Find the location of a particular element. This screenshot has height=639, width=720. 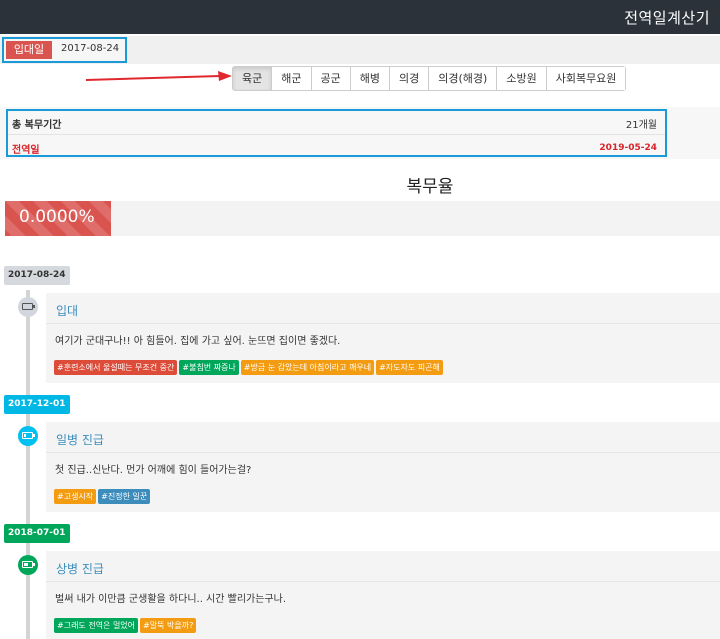

hashtag-label: #진정한 일꾼 is located at coordinates (124, 496).